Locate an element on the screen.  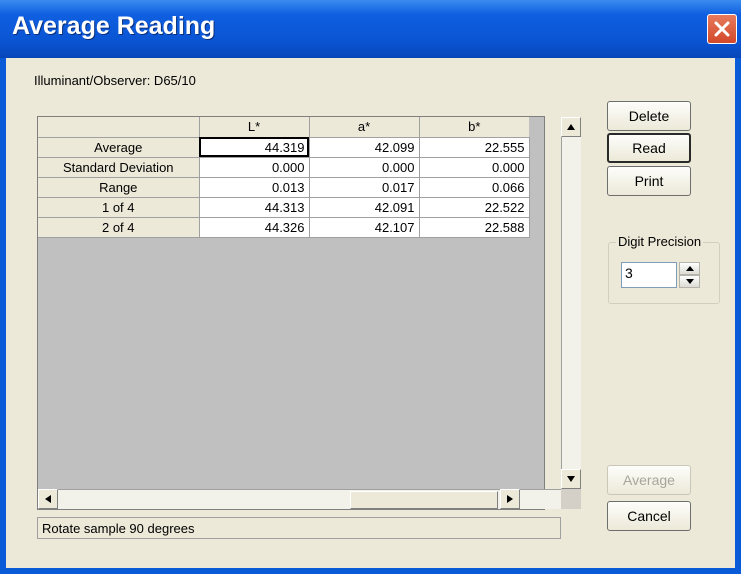
title-bar: Average Reading is located at coordinates (370, 29).